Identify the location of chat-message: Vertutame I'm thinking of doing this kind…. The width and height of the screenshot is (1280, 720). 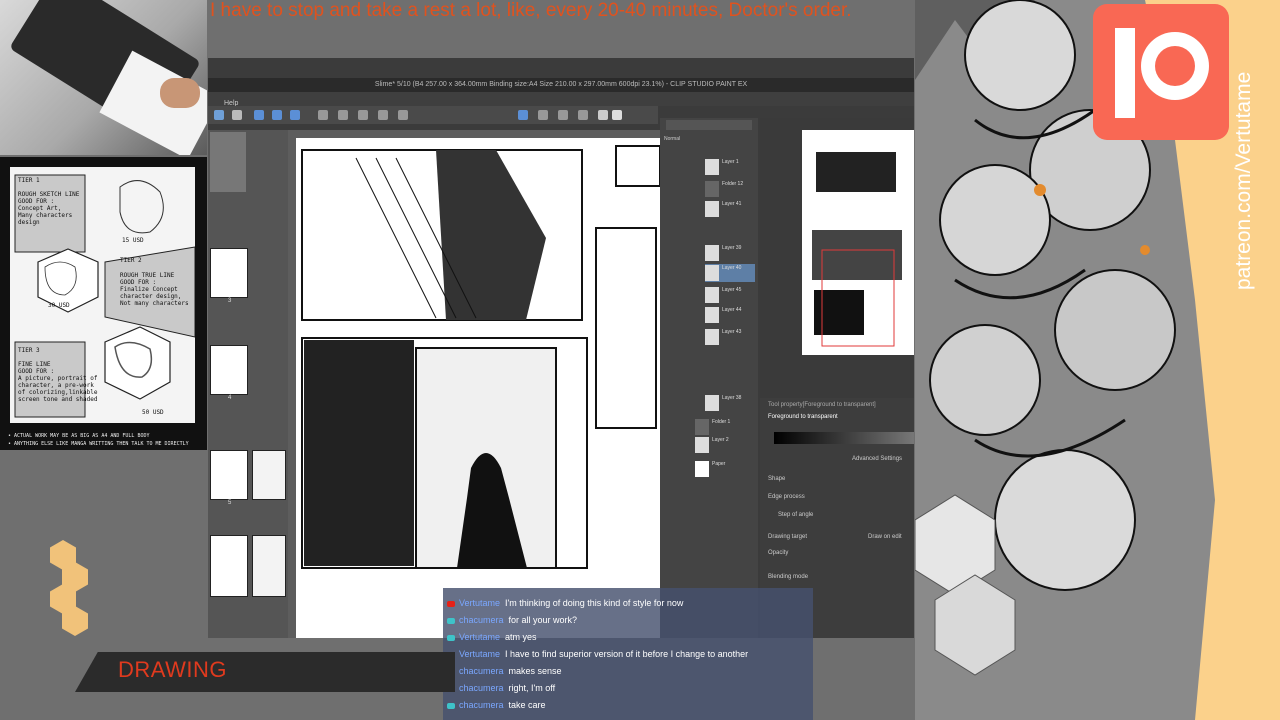
(628, 603).